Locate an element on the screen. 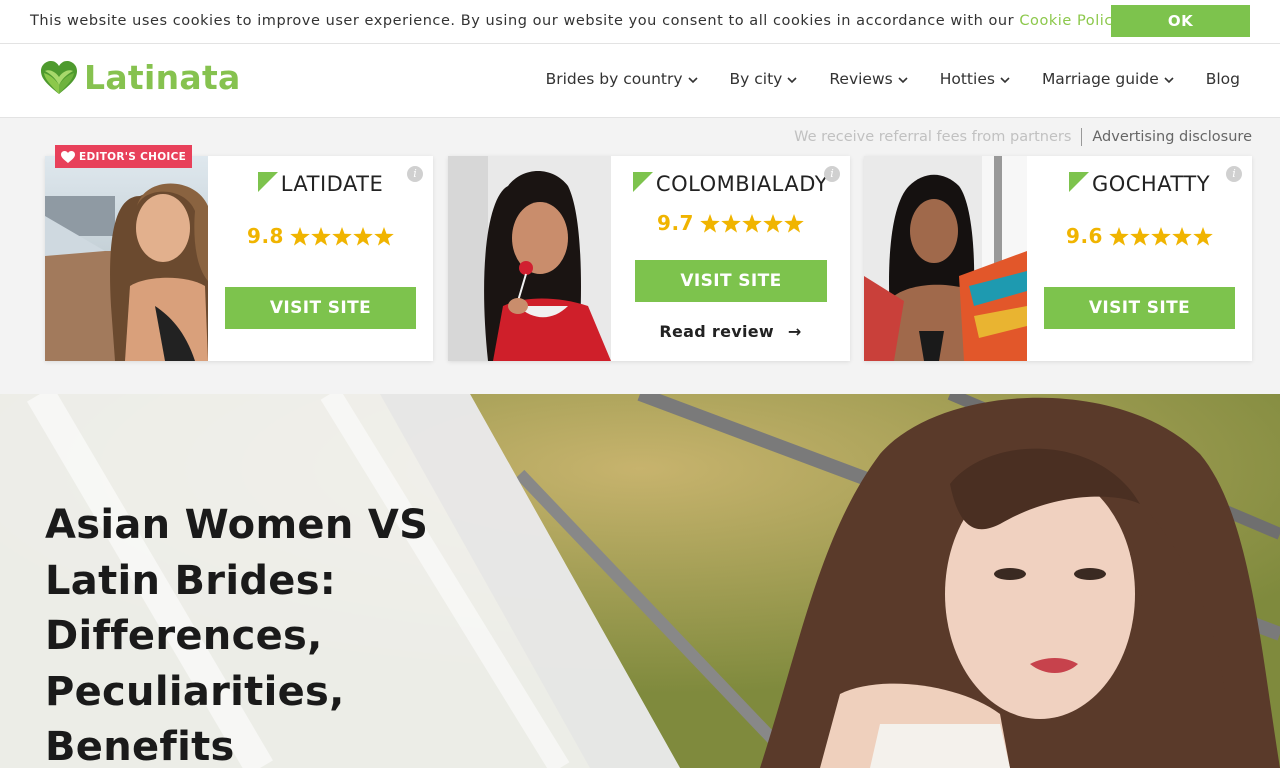  arrow-right-icon: → is located at coordinates (794, 331).